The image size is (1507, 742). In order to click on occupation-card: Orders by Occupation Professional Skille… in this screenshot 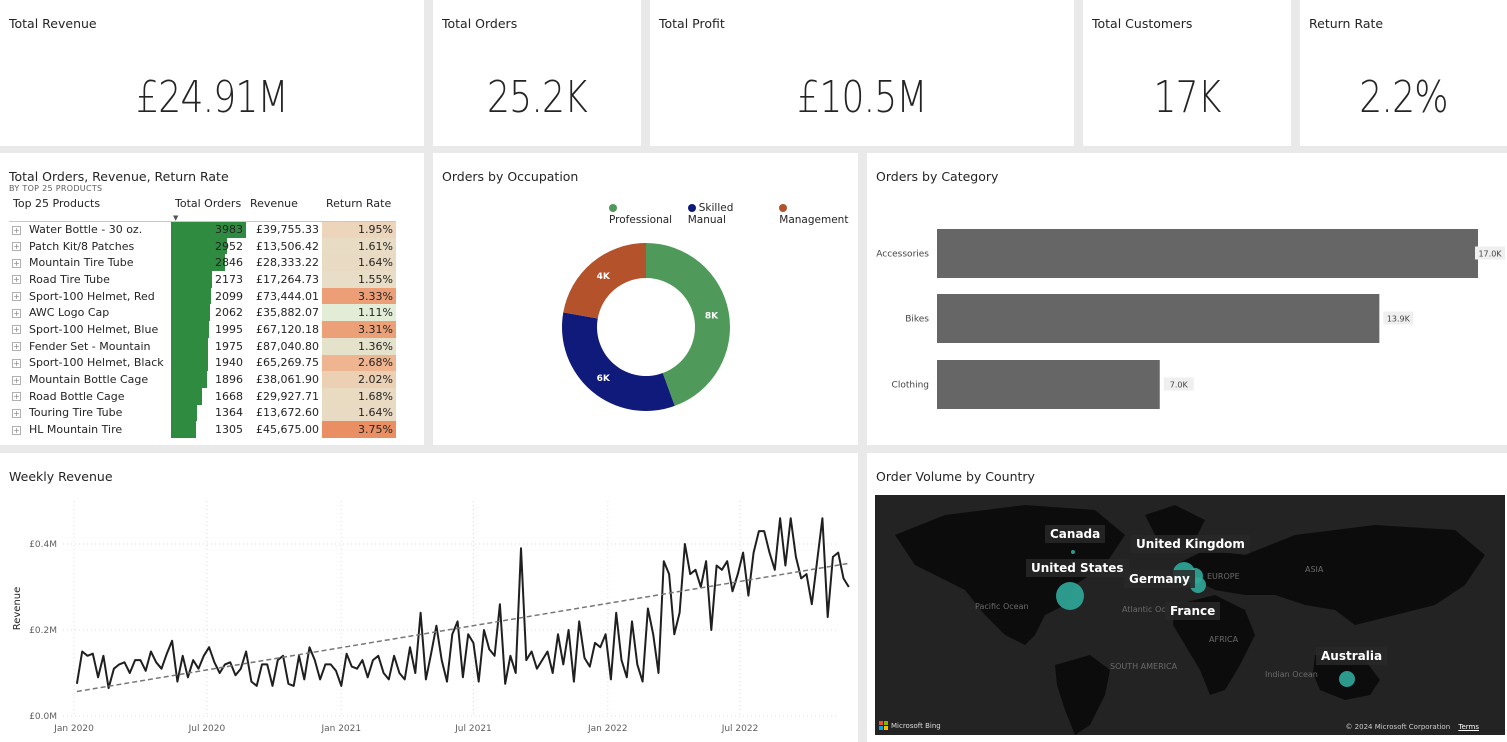, I will do `click(645, 299)`.